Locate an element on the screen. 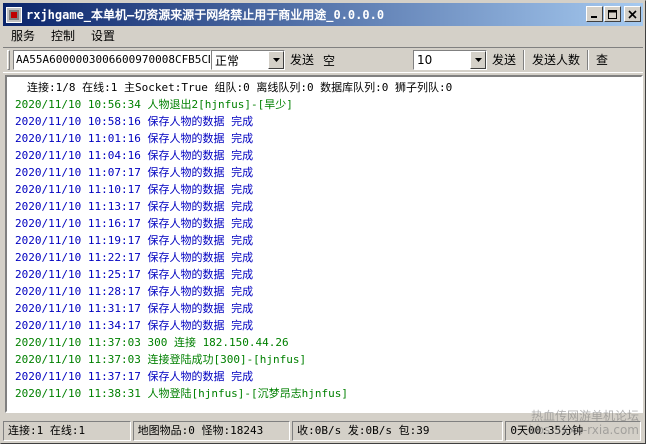 The height and width of the screenshot is (444, 646). window-title: rxjhgame_本单机—切资源来源于网络禁止用于商业用途_0.0.0.0 is located at coordinates (205, 15).